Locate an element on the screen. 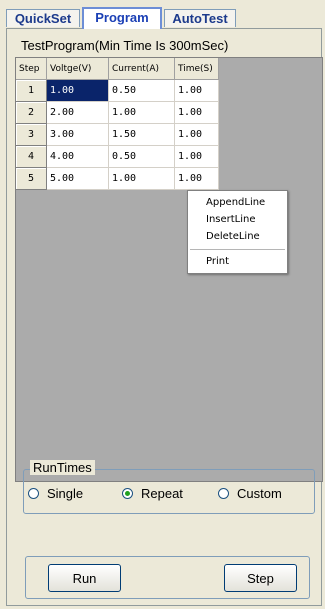 The image size is (325, 609). menu-item-appendline: AppendLine is located at coordinates (235, 203).